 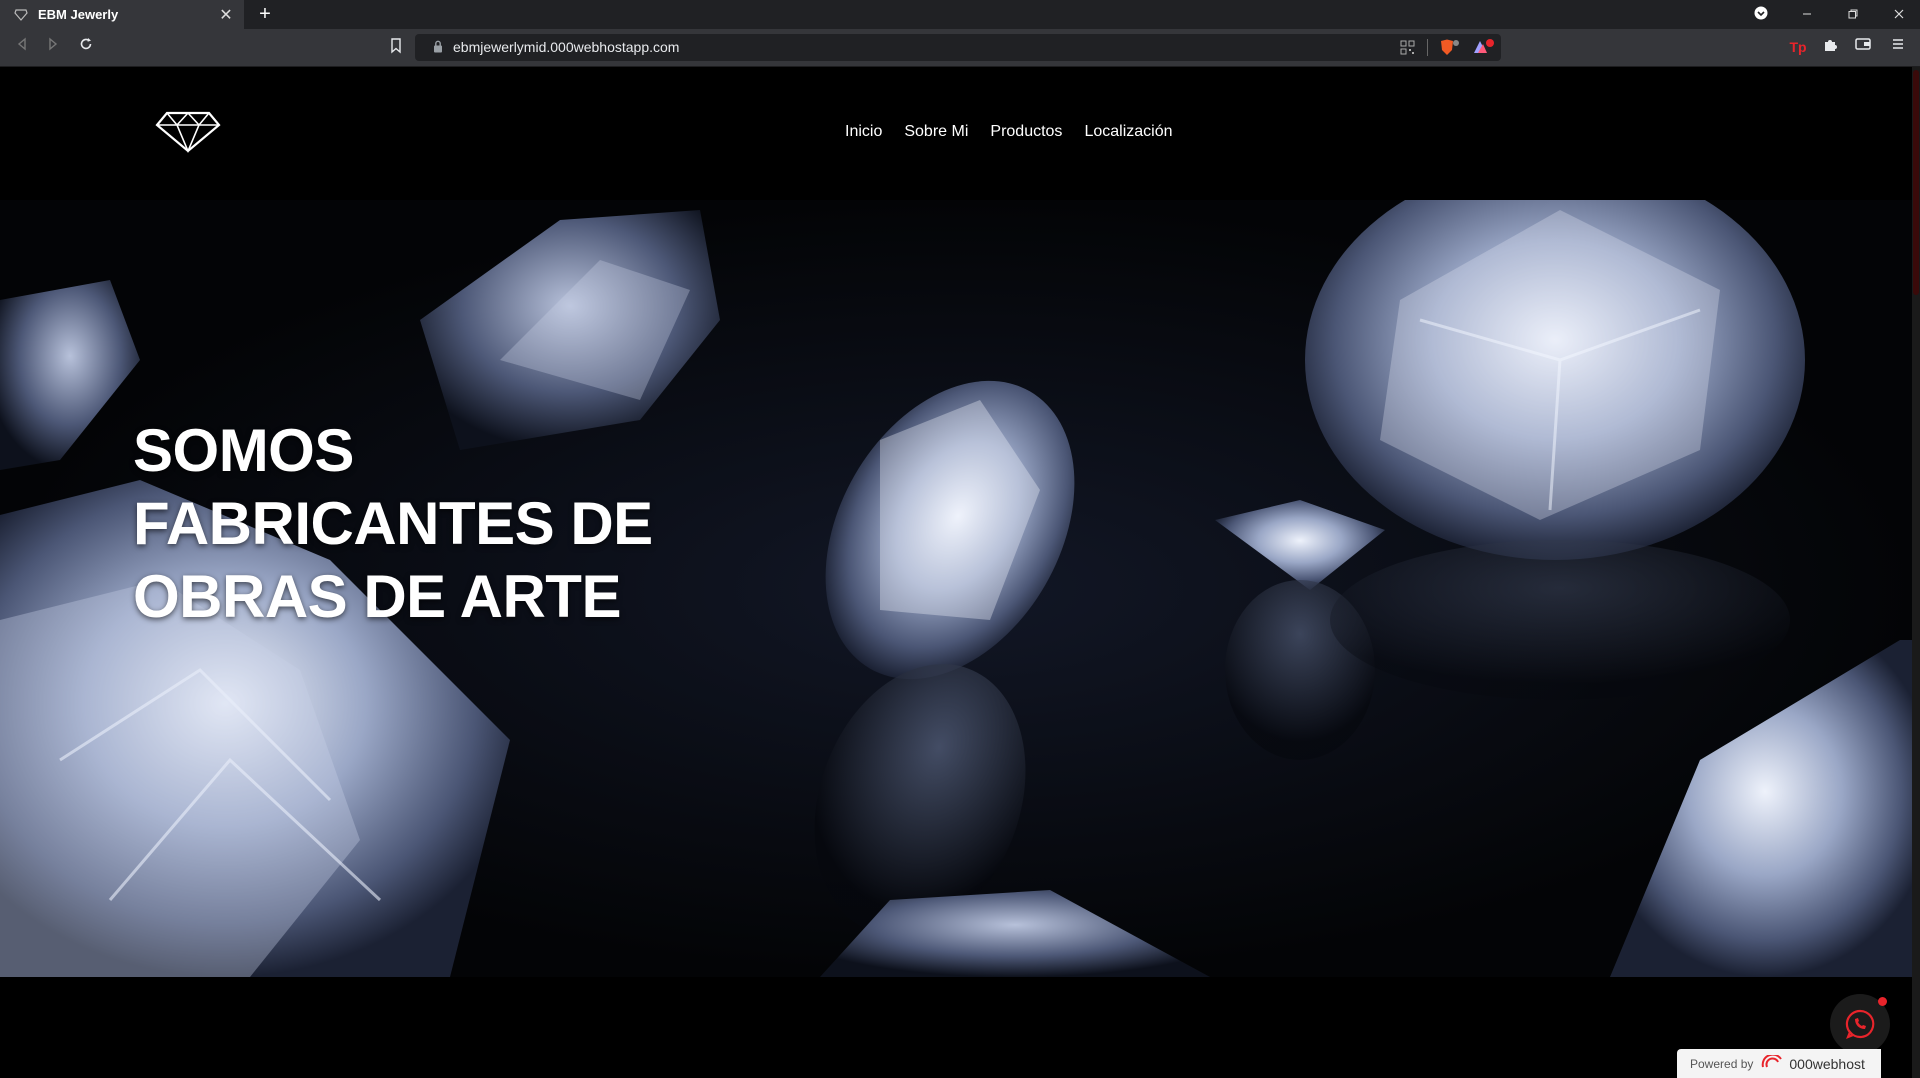 What do you see at coordinates (1761, 14) in the screenshot?
I see `profile-icon` at bounding box center [1761, 14].